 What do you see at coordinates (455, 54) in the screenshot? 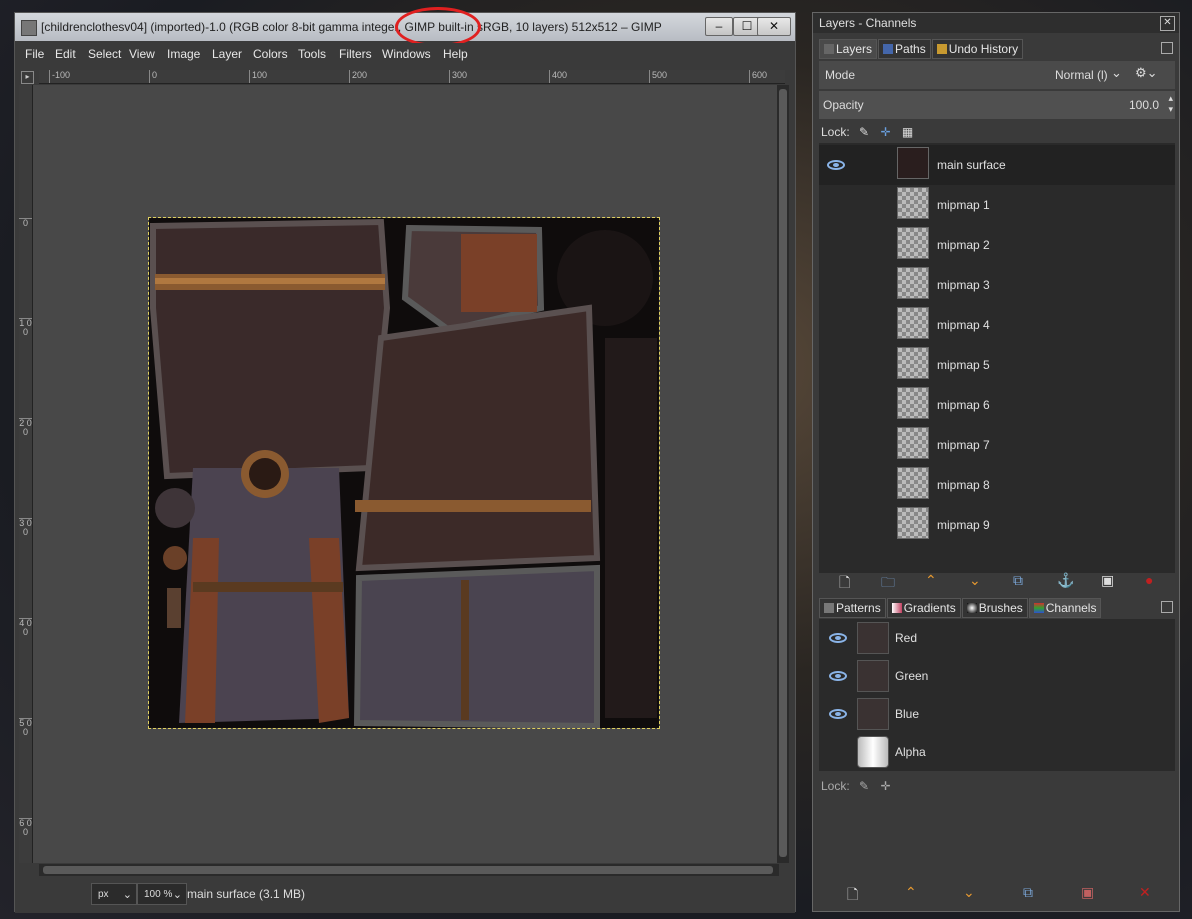
I see `menu-help: Help` at bounding box center [455, 54].